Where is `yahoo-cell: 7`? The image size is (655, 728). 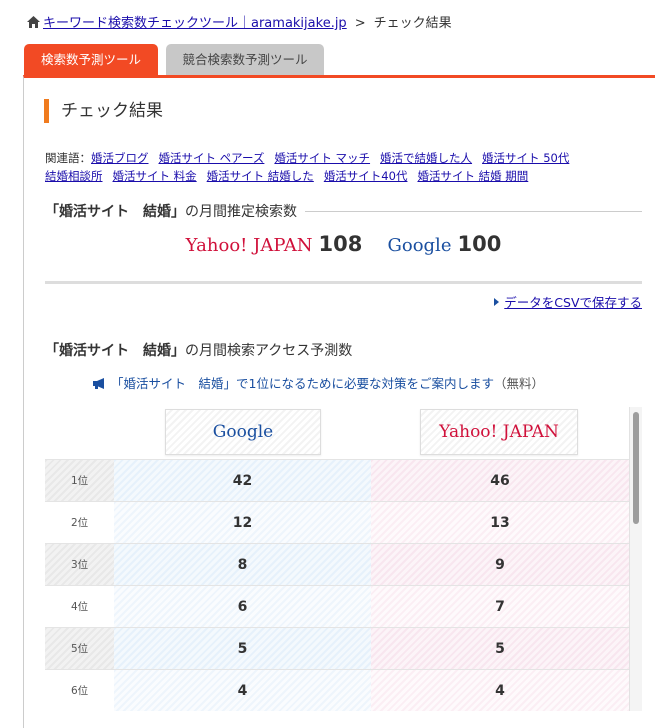 yahoo-cell: 7 is located at coordinates (500, 607).